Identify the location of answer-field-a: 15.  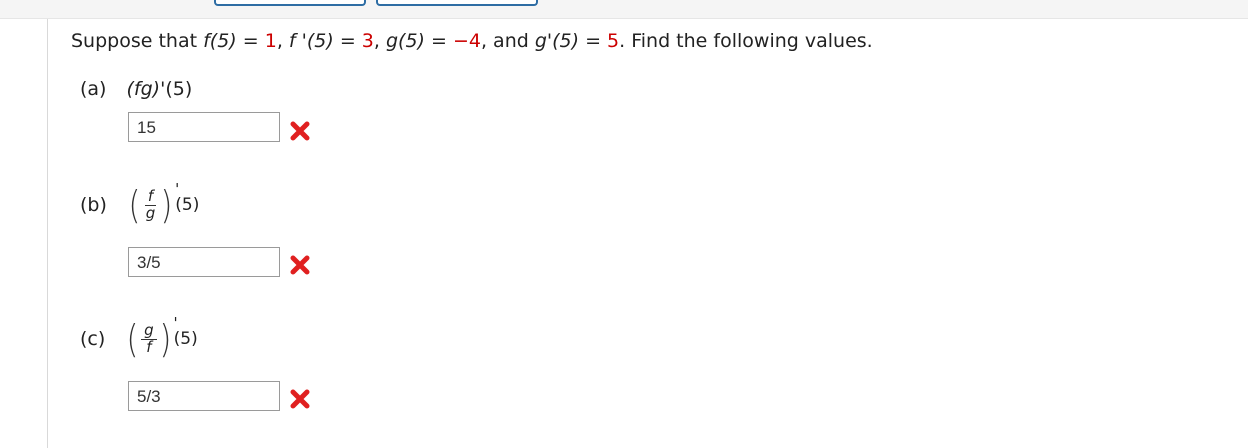
(204, 127).